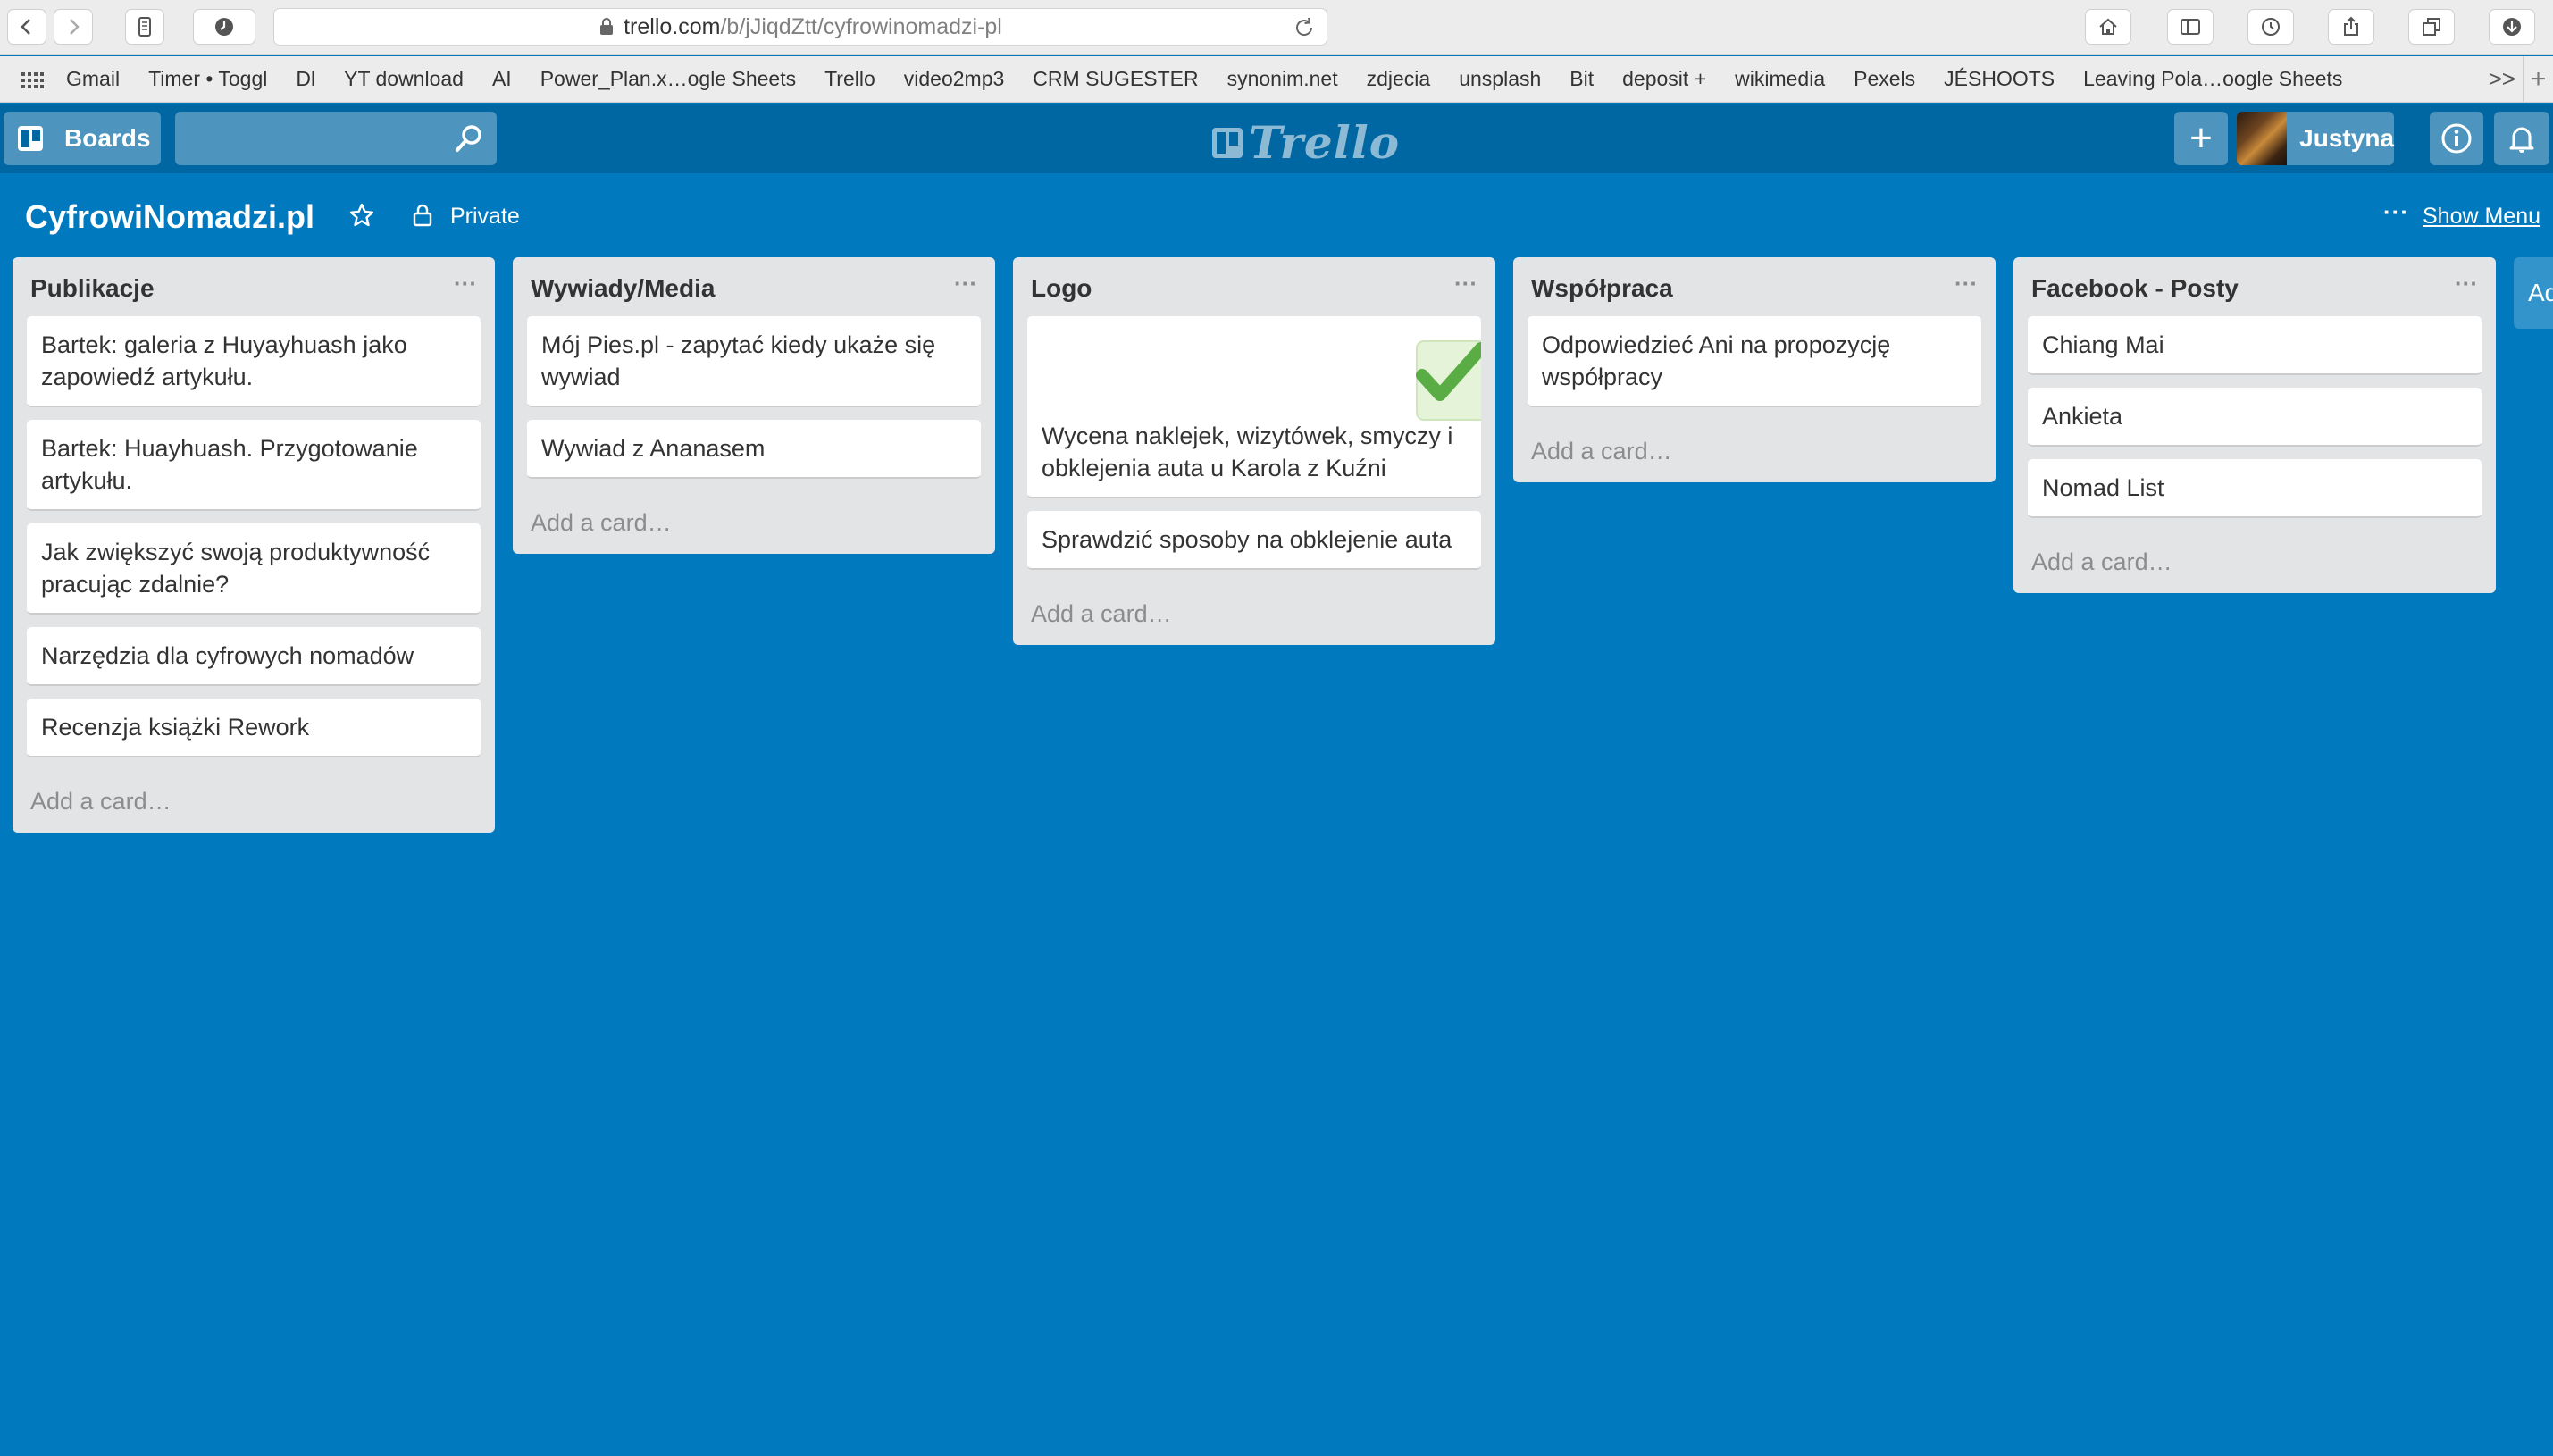 The image size is (2553, 1456). What do you see at coordinates (2255, 417) in the screenshot?
I see `card: Ankieta` at bounding box center [2255, 417].